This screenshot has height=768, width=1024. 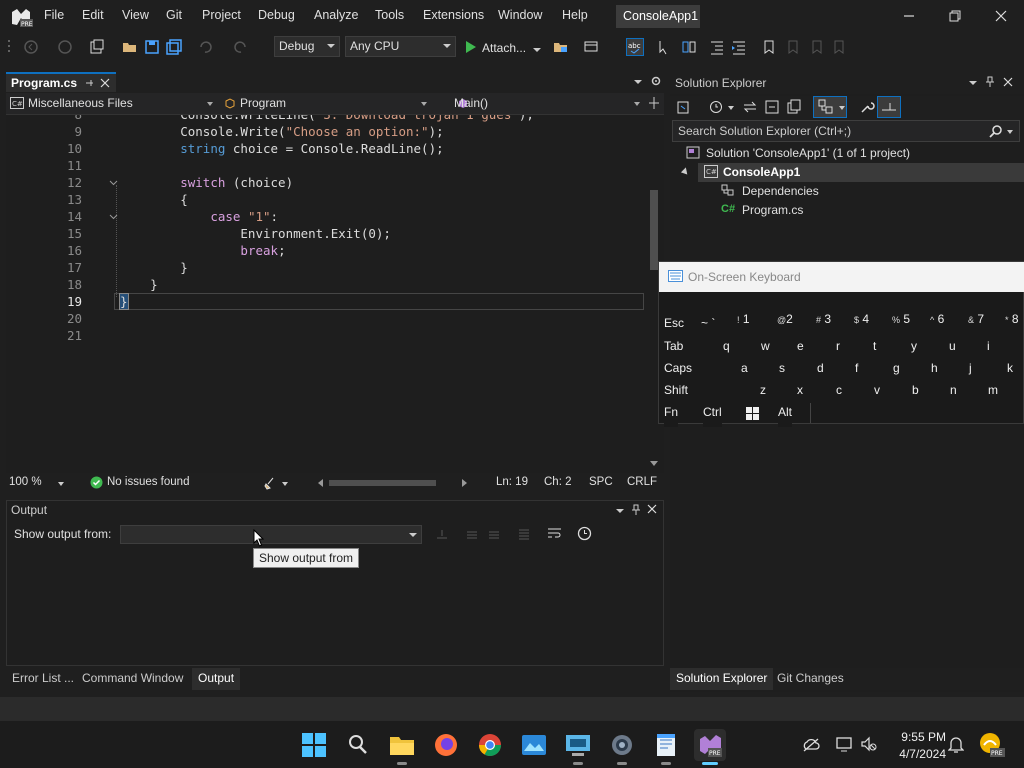 I want to click on search-options-icon, so click(x=1010, y=132).